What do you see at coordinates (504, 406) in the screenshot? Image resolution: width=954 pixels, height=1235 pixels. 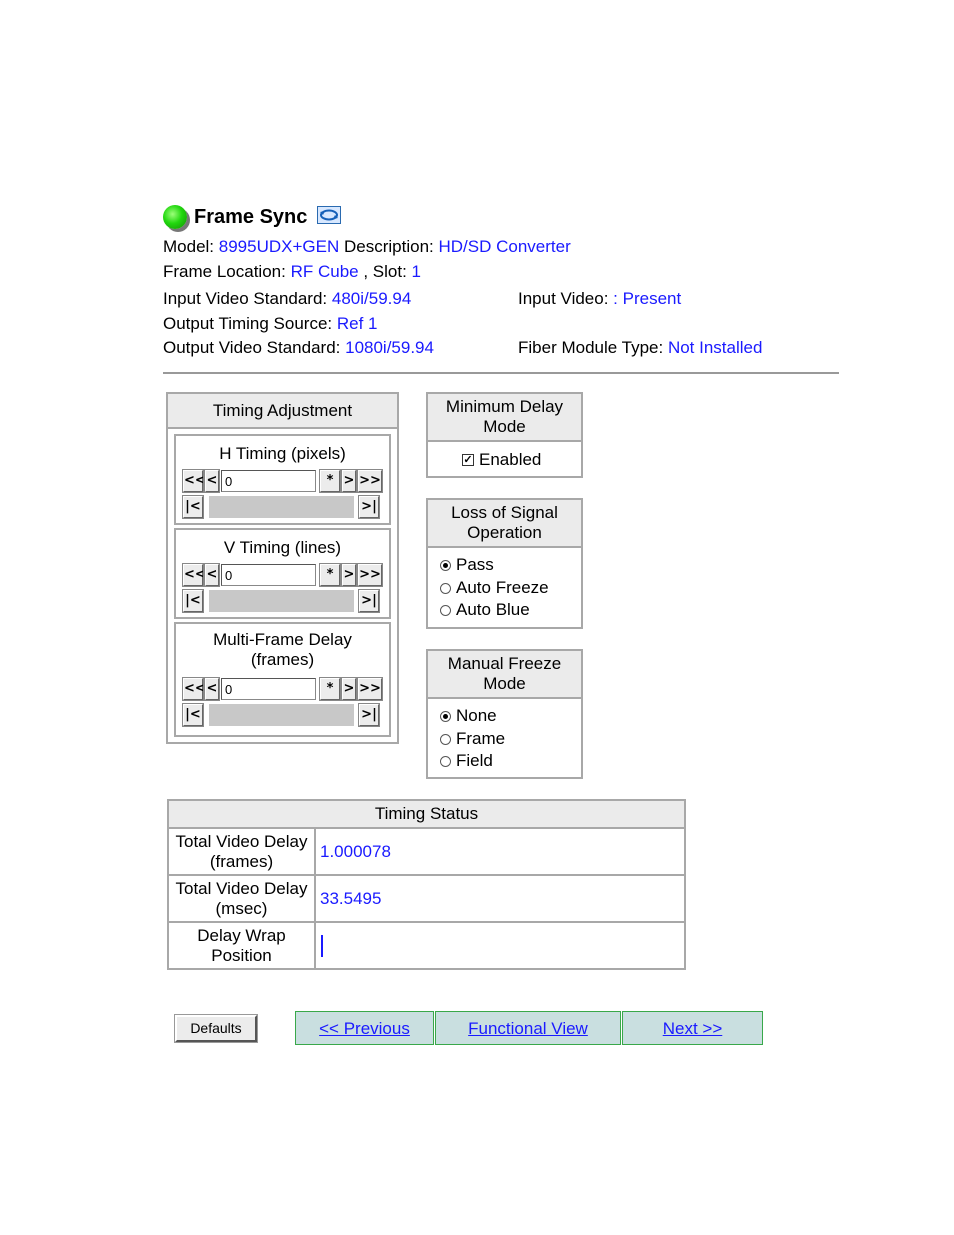 I see `minimum-delay-title-line1: Minimum Delay` at bounding box center [504, 406].